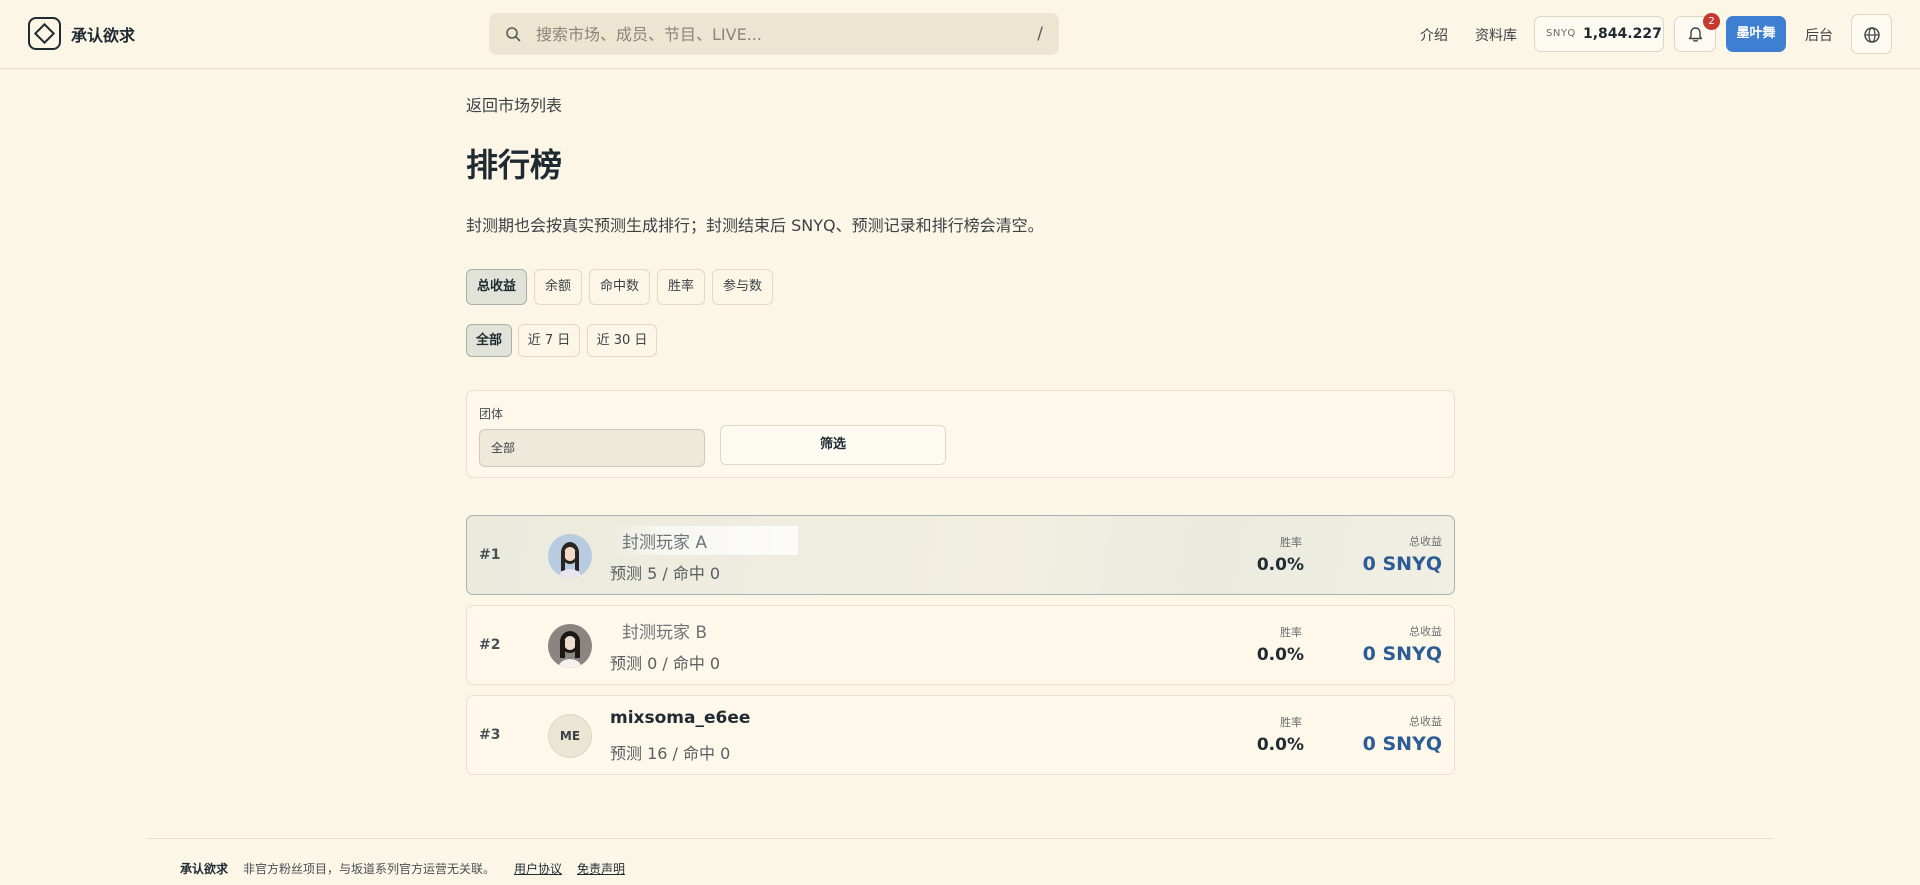 The height and width of the screenshot is (885, 1920). I want to click on nav-admin-link: 后台, so click(1819, 35).